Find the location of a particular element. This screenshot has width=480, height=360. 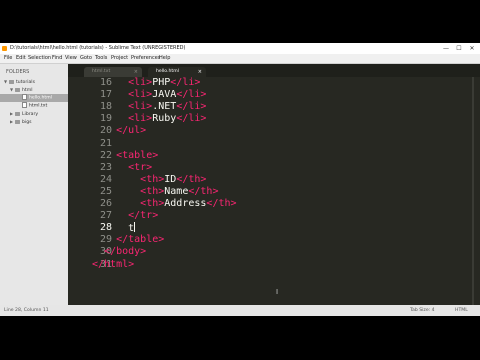

folder-label: tutorials is located at coordinates (25, 82).